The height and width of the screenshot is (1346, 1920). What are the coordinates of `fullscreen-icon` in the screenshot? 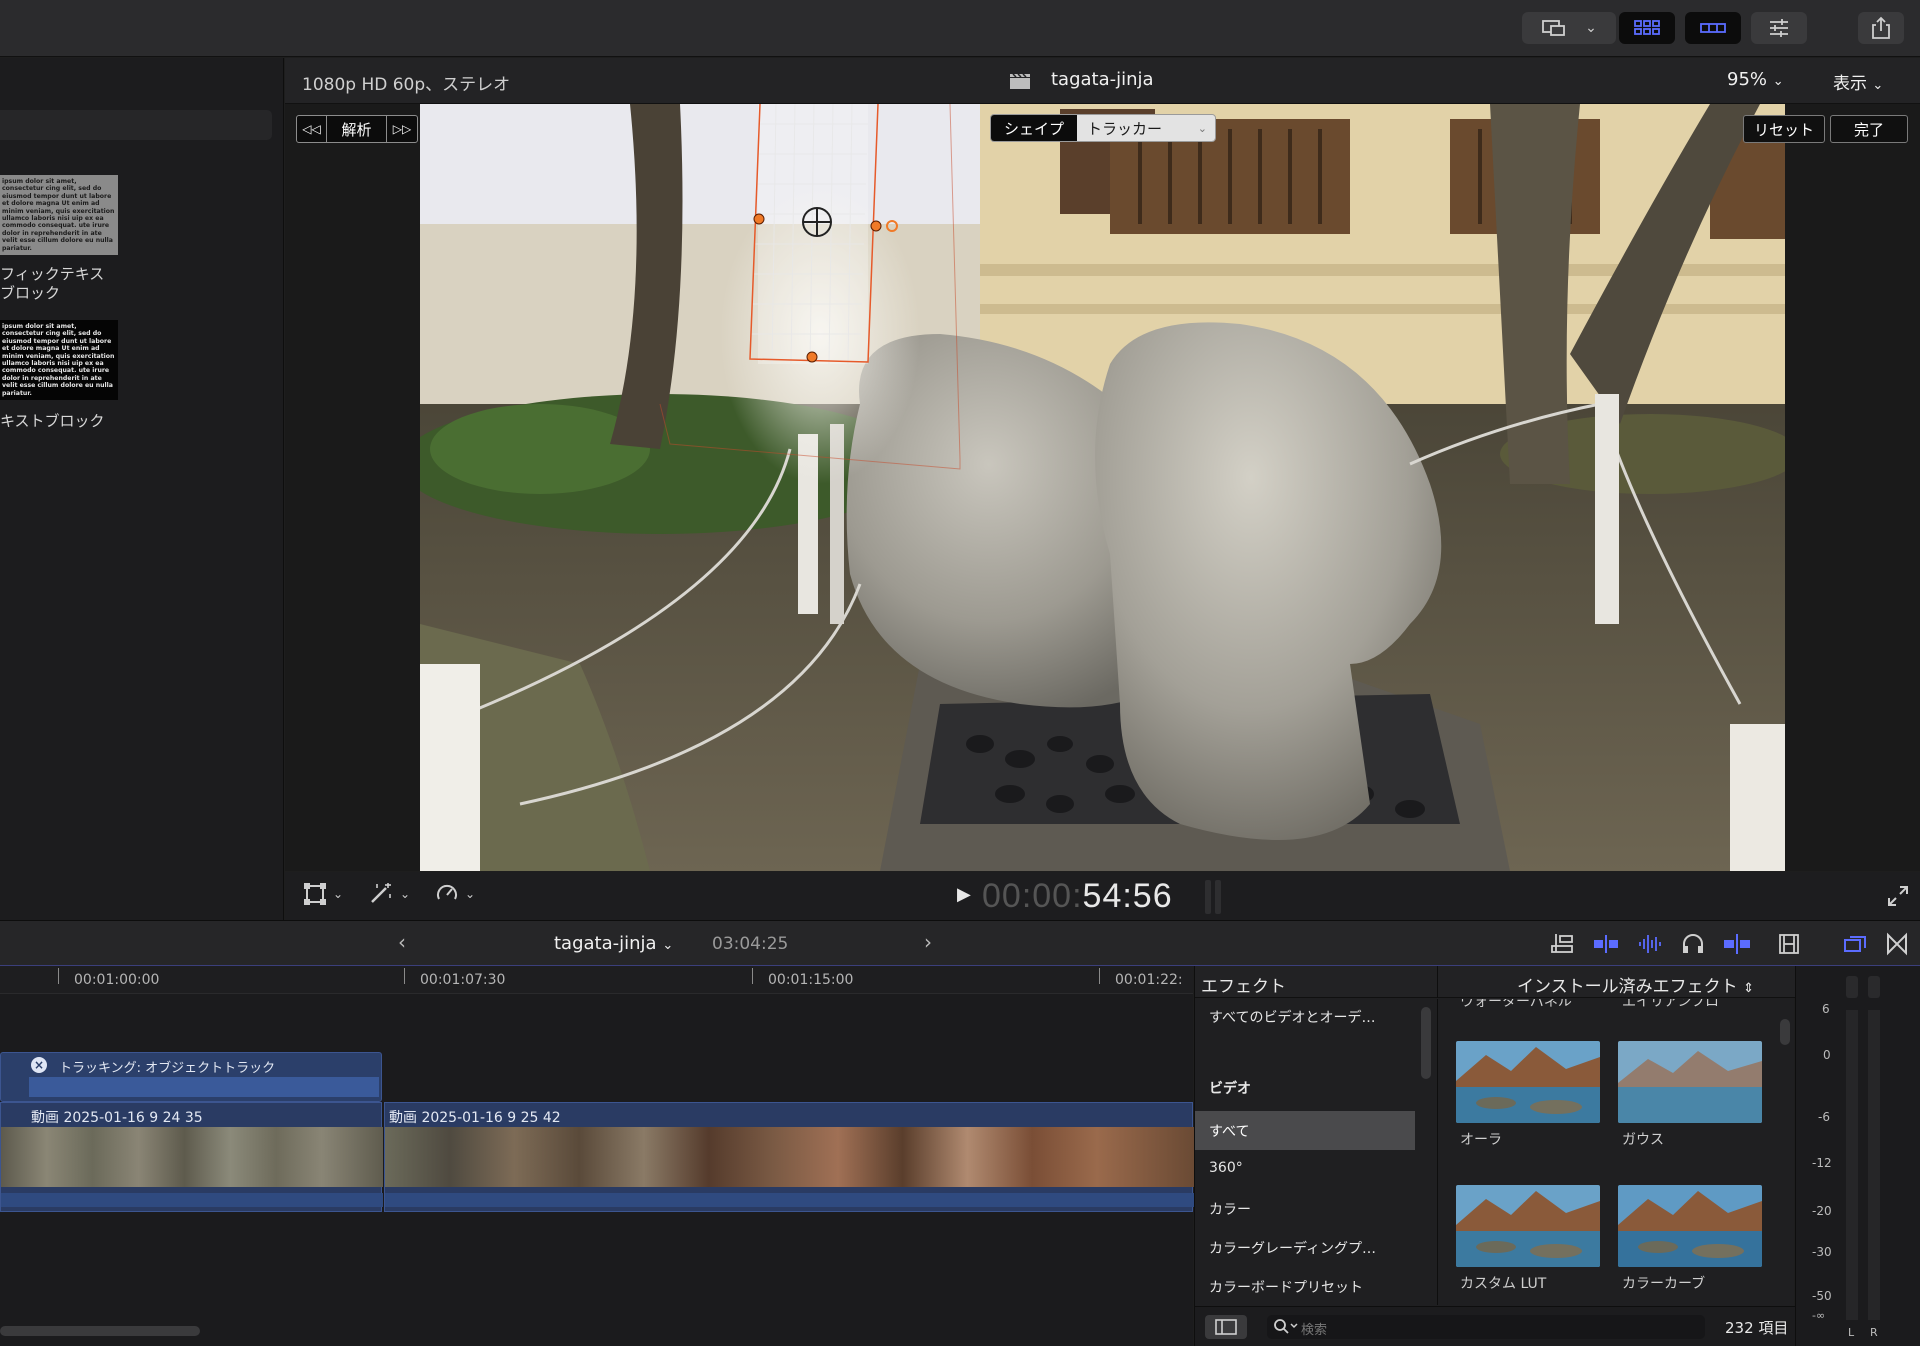 It's located at (1898, 896).